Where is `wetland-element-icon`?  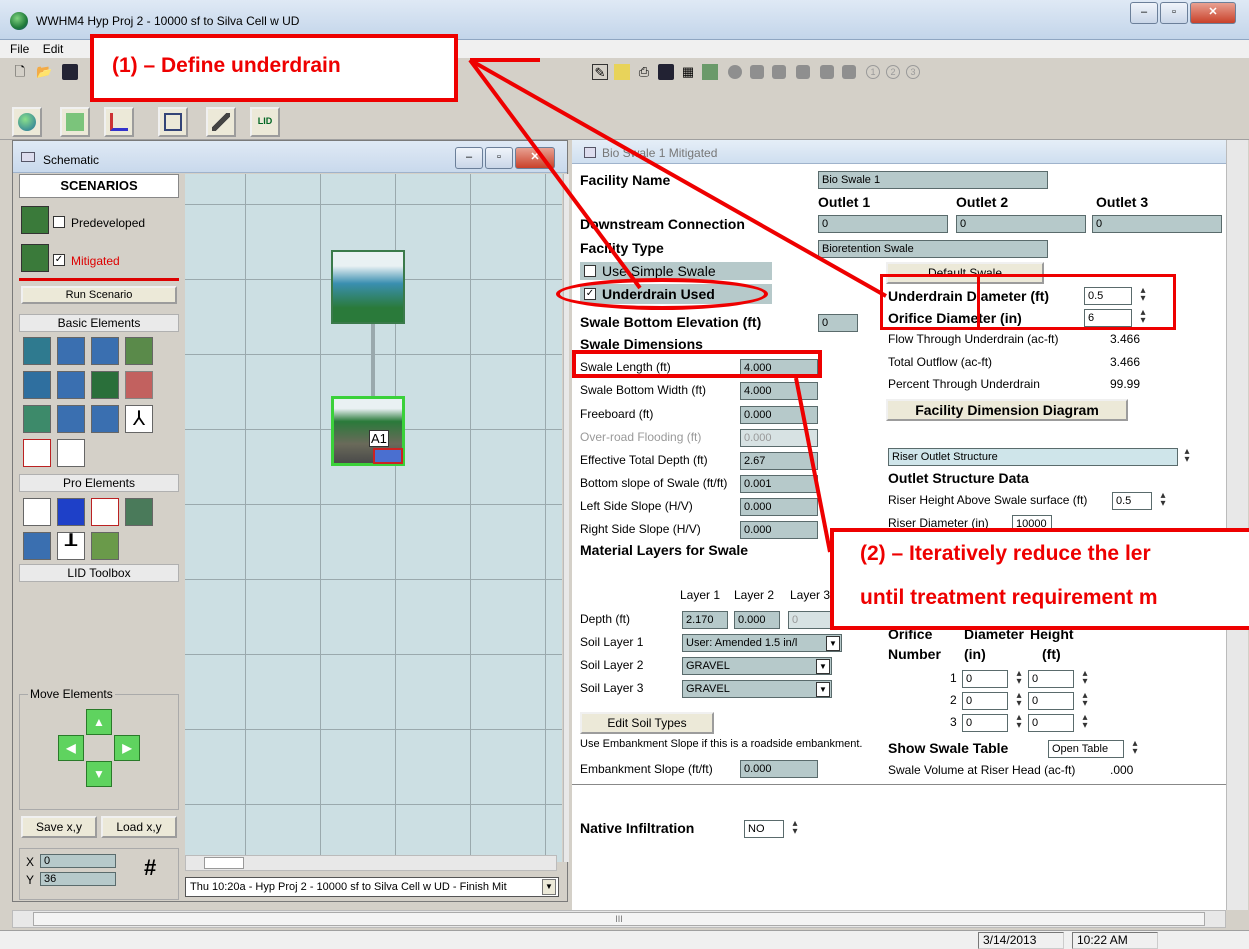 wetland-element-icon is located at coordinates (105, 419).